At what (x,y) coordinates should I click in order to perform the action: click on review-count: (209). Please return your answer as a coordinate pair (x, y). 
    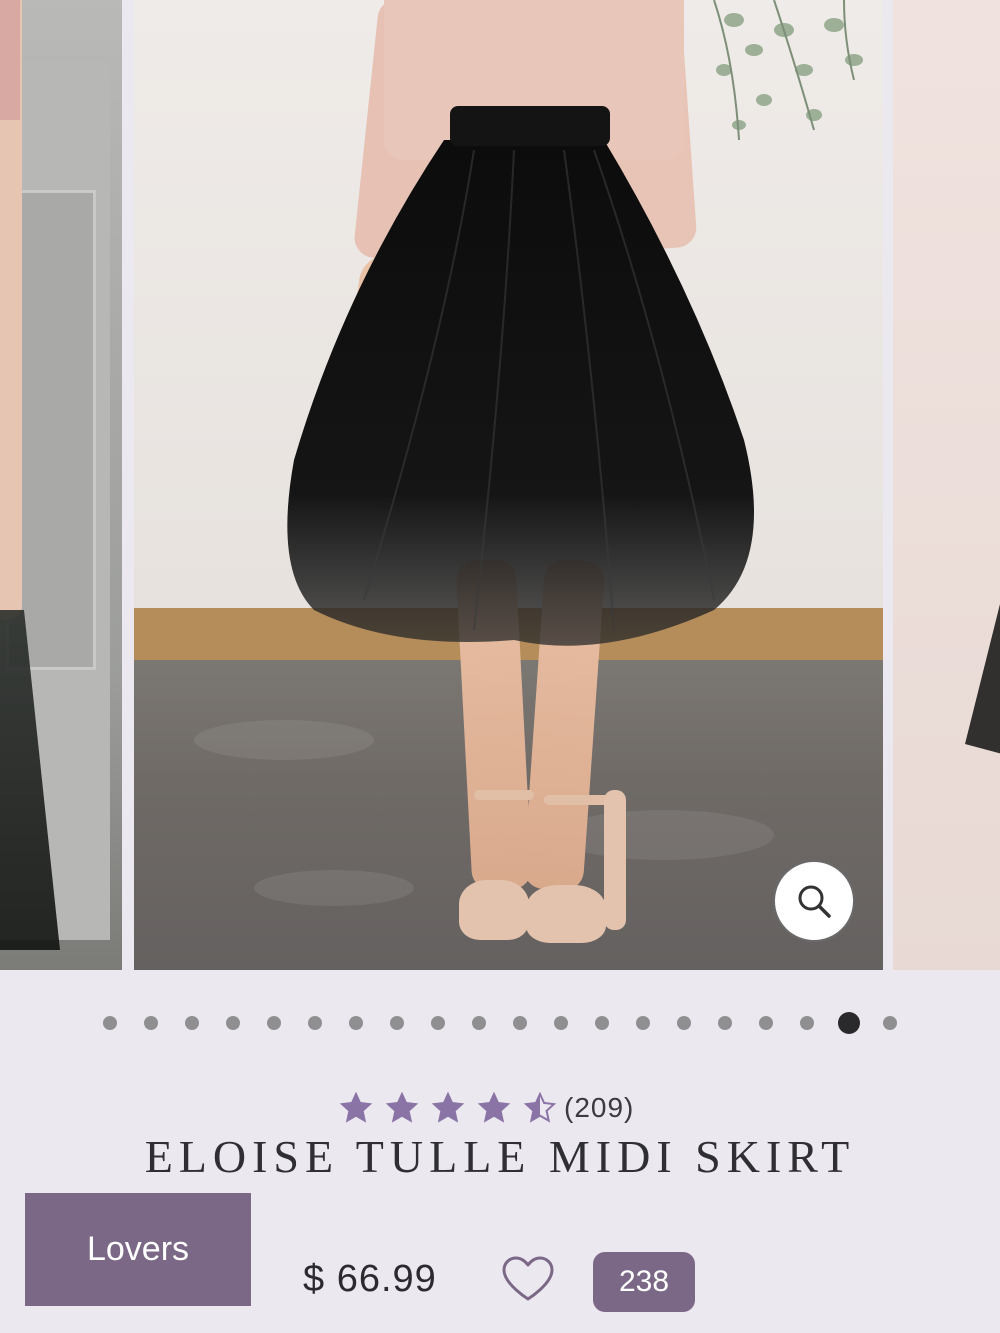
    Looking at the image, I should click on (599, 1108).